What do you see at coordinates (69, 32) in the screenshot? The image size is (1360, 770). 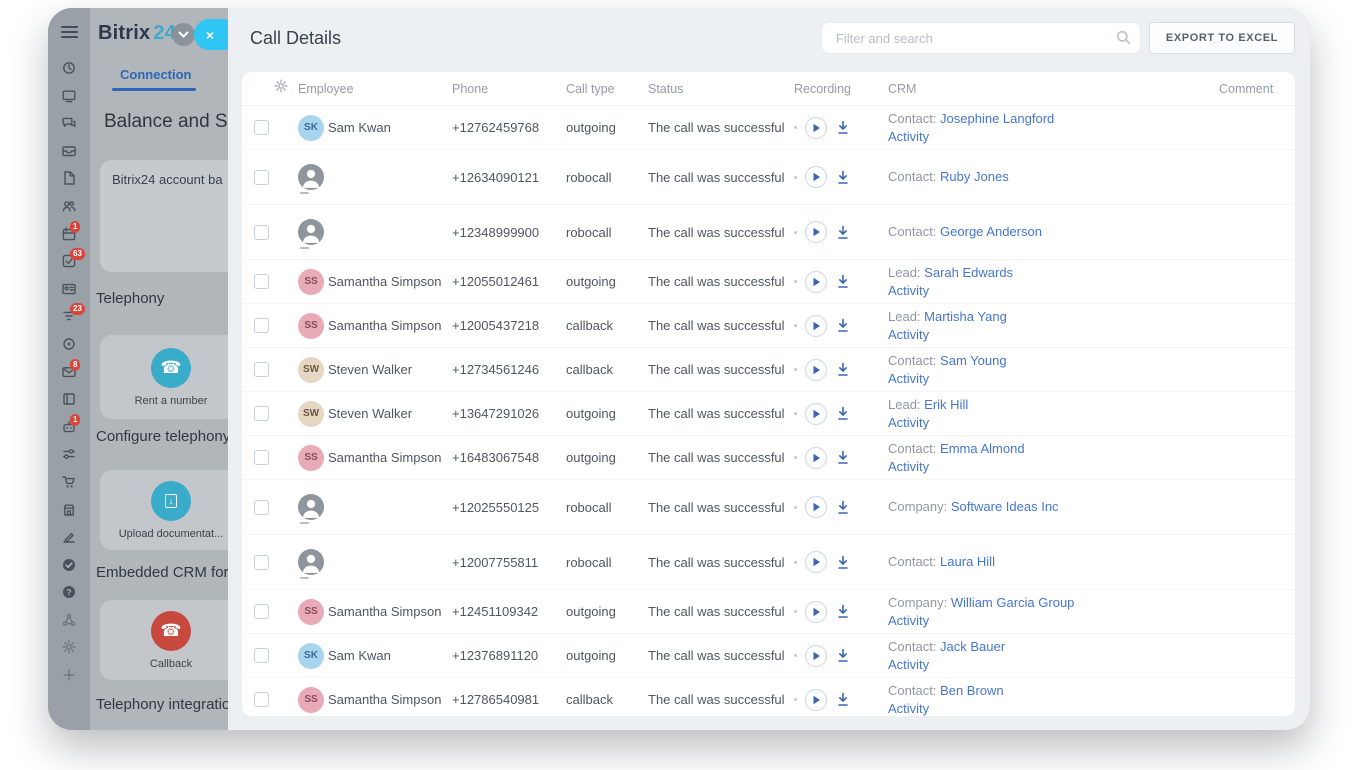 I see `menu-hamburger-icon` at bounding box center [69, 32].